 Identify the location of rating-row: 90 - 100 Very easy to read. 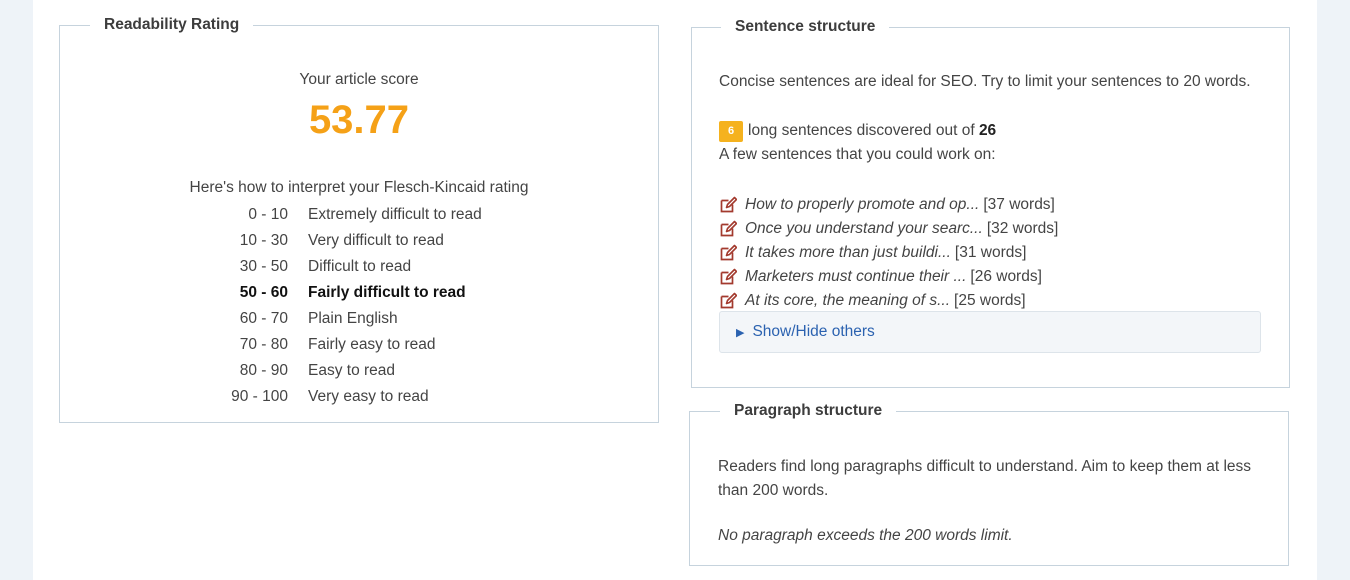
(341, 397).